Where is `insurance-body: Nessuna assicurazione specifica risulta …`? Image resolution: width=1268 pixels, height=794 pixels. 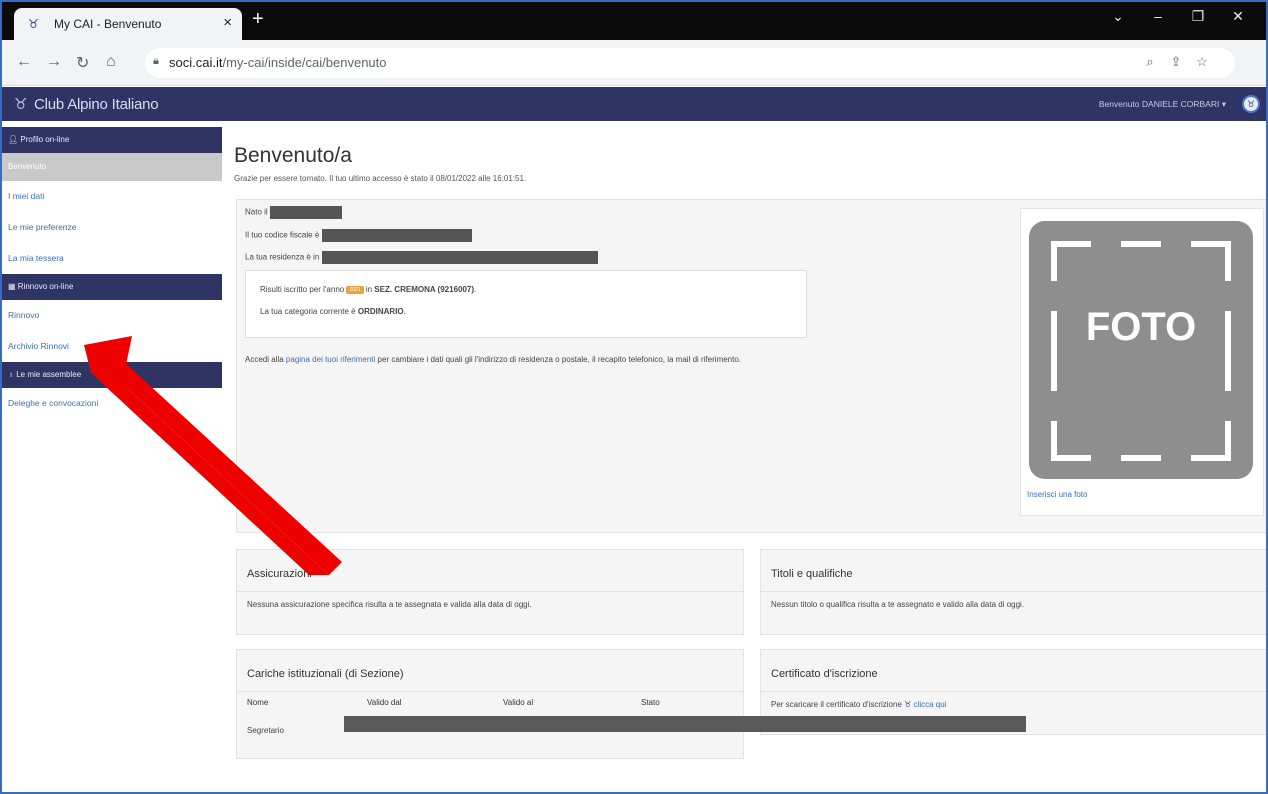 insurance-body: Nessuna assicurazione specifica risulta … is located at coordinates (389, 604).